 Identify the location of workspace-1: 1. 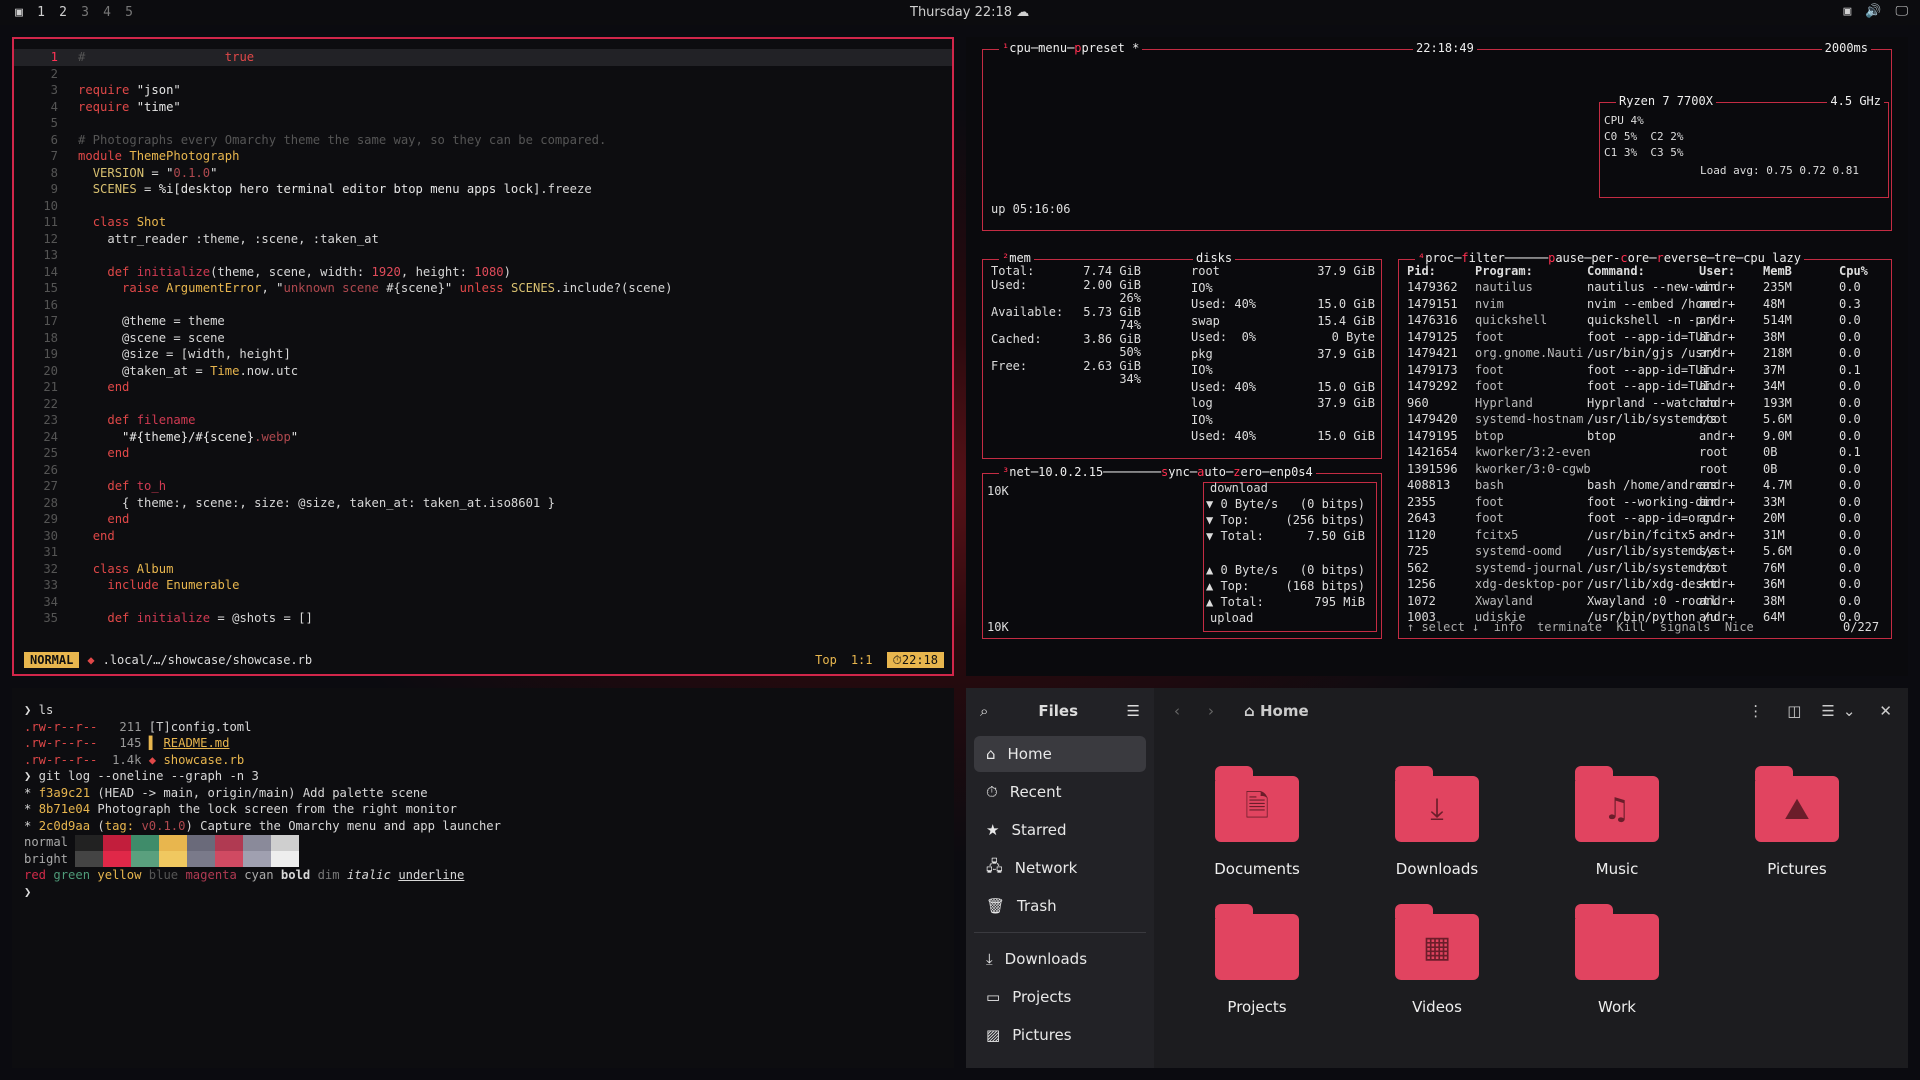
(41, 12).